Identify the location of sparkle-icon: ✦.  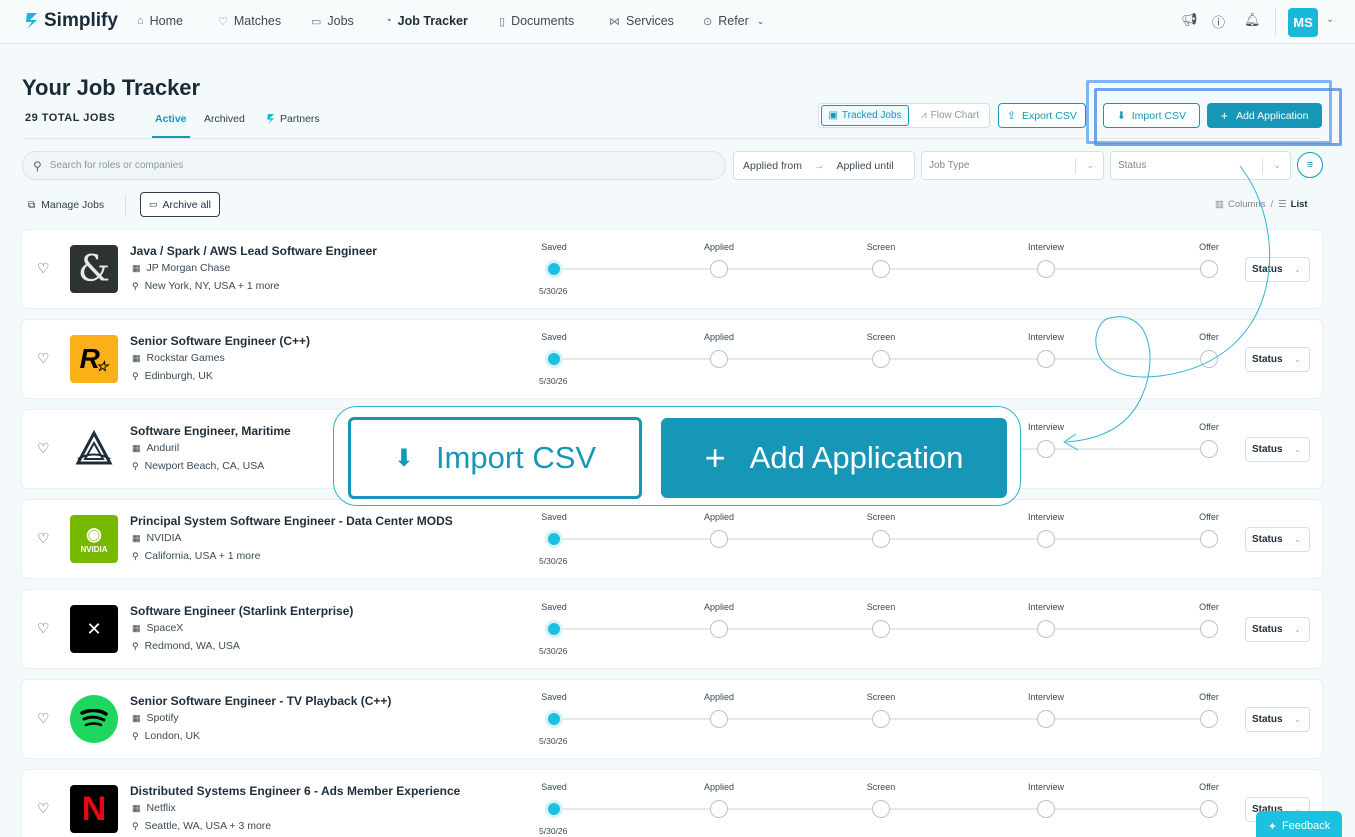
(1272, 826).